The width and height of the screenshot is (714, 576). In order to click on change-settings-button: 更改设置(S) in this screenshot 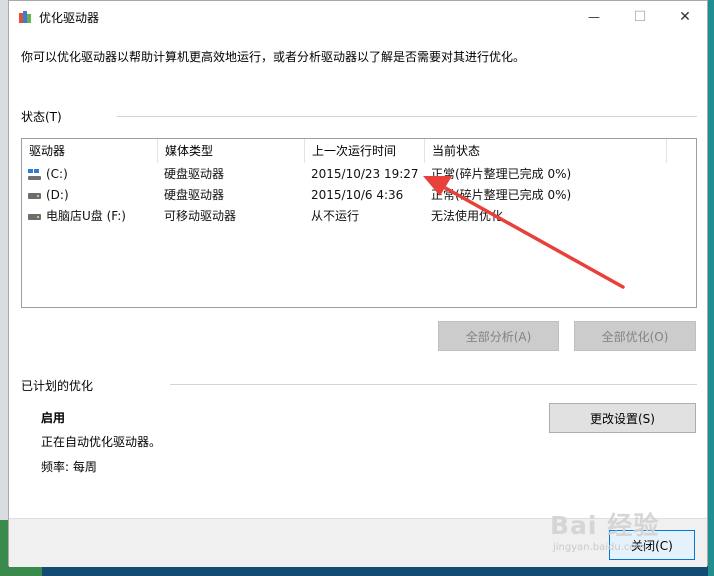, I will do `click(622, 418)`.